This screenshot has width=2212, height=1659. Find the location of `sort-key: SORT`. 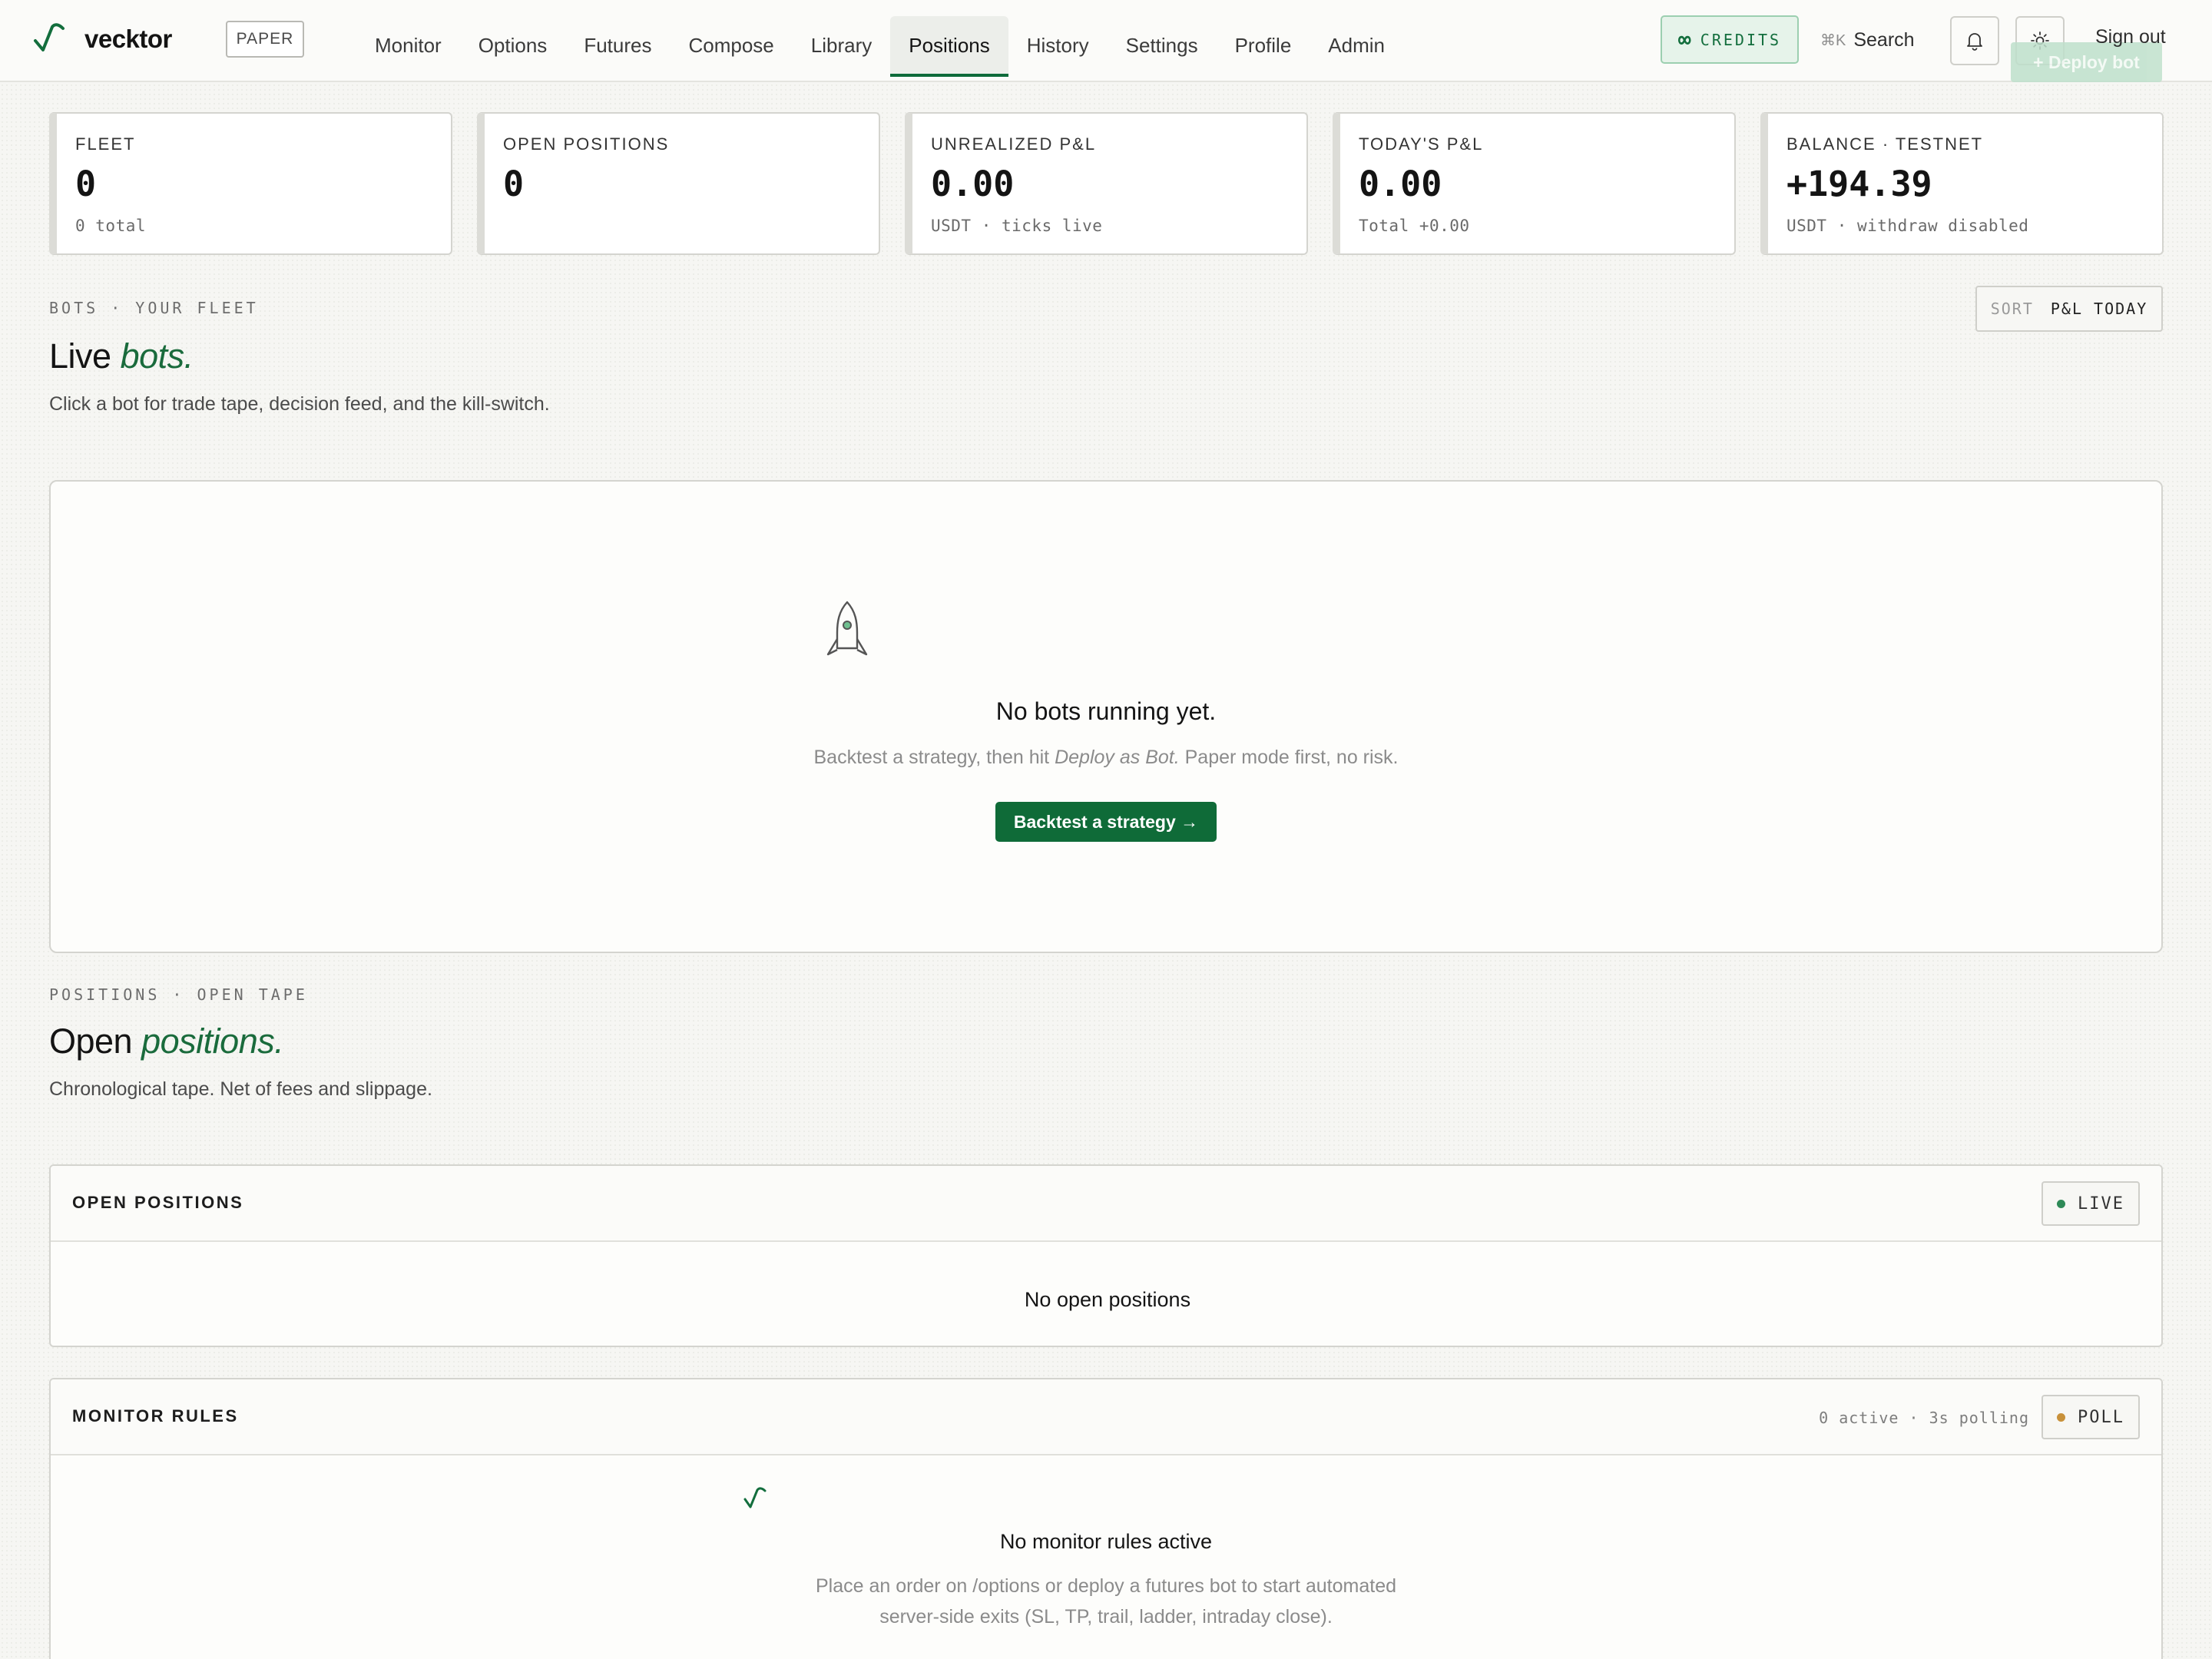

sort-key: SORT is located at coordinates (2012, 309).